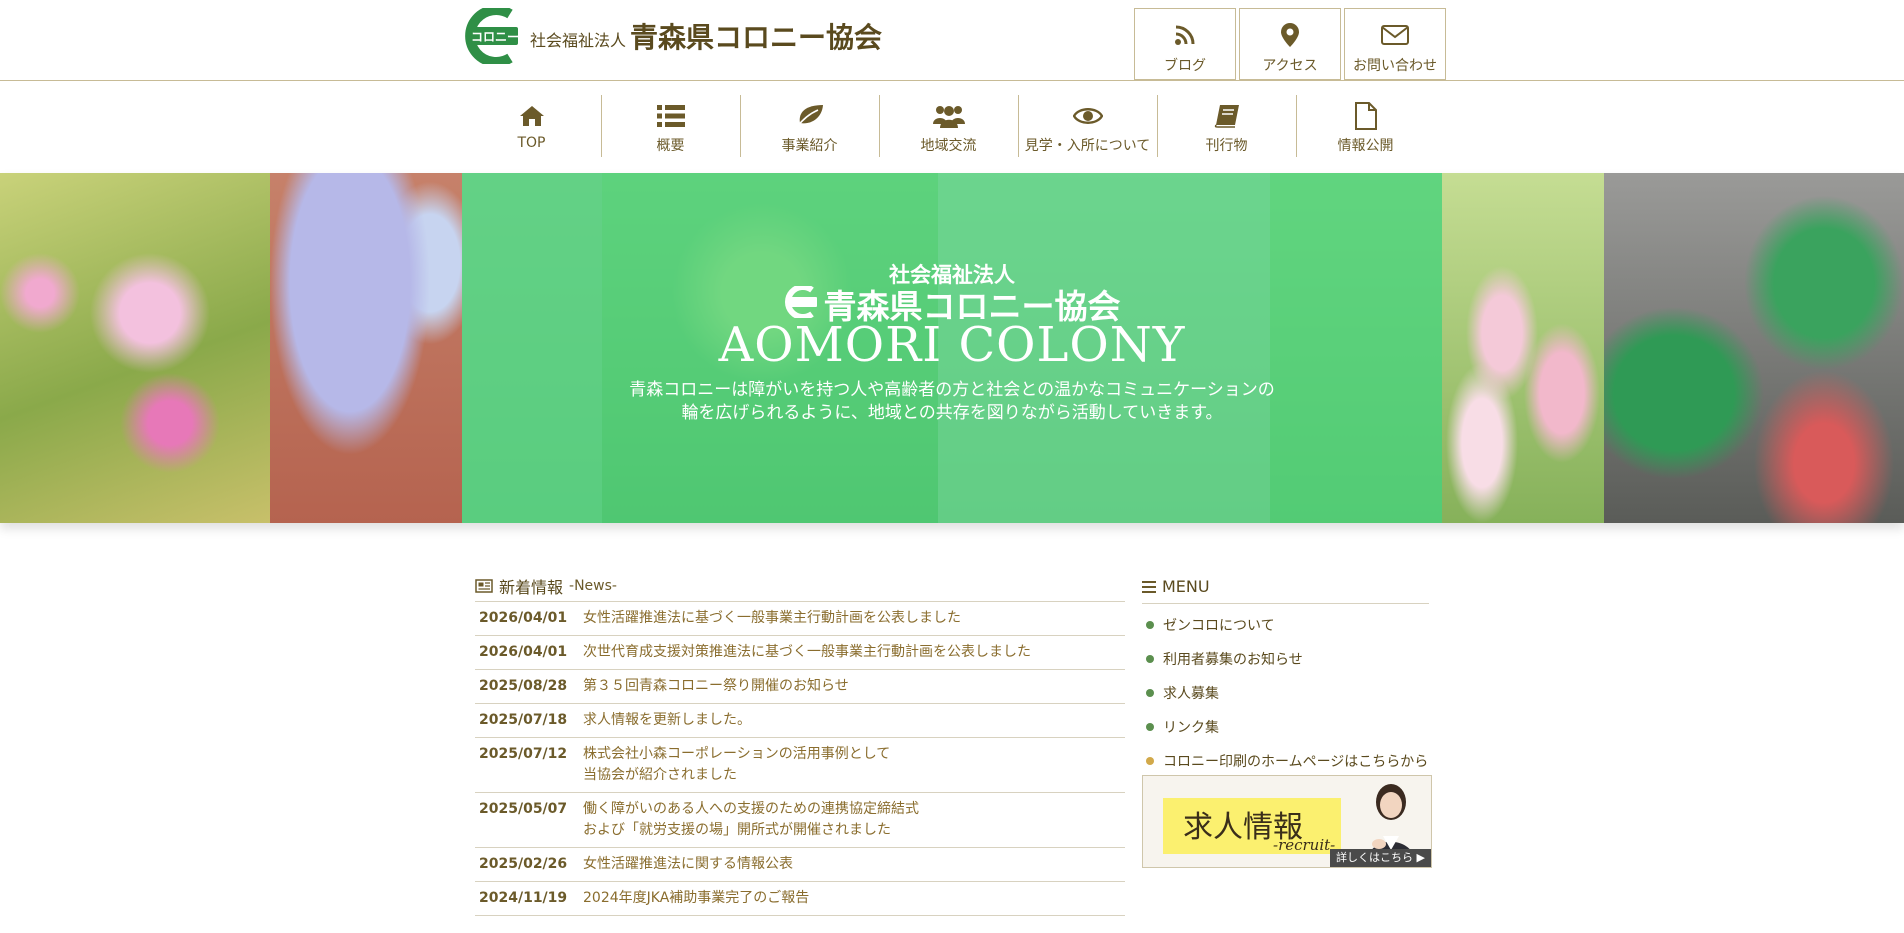 This screenshot has height=933, width=1904. I want to click on svg-text: コロニー, so click(495, 37).